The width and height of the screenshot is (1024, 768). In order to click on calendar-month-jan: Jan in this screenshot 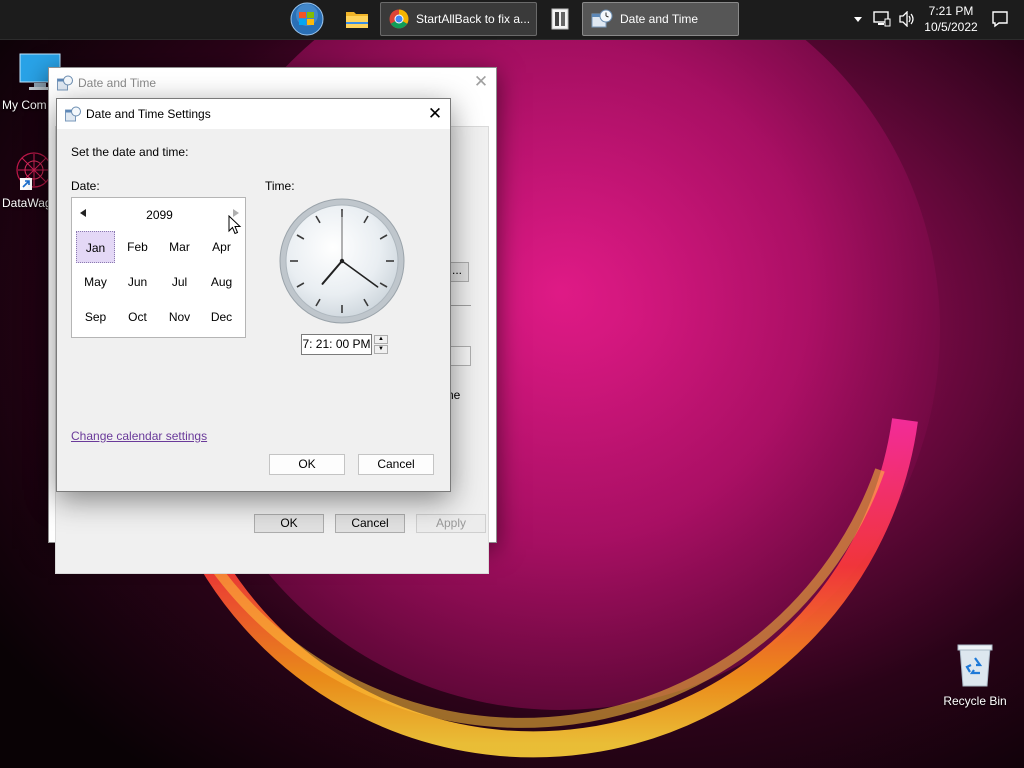, I will do `click(95, 247)`.